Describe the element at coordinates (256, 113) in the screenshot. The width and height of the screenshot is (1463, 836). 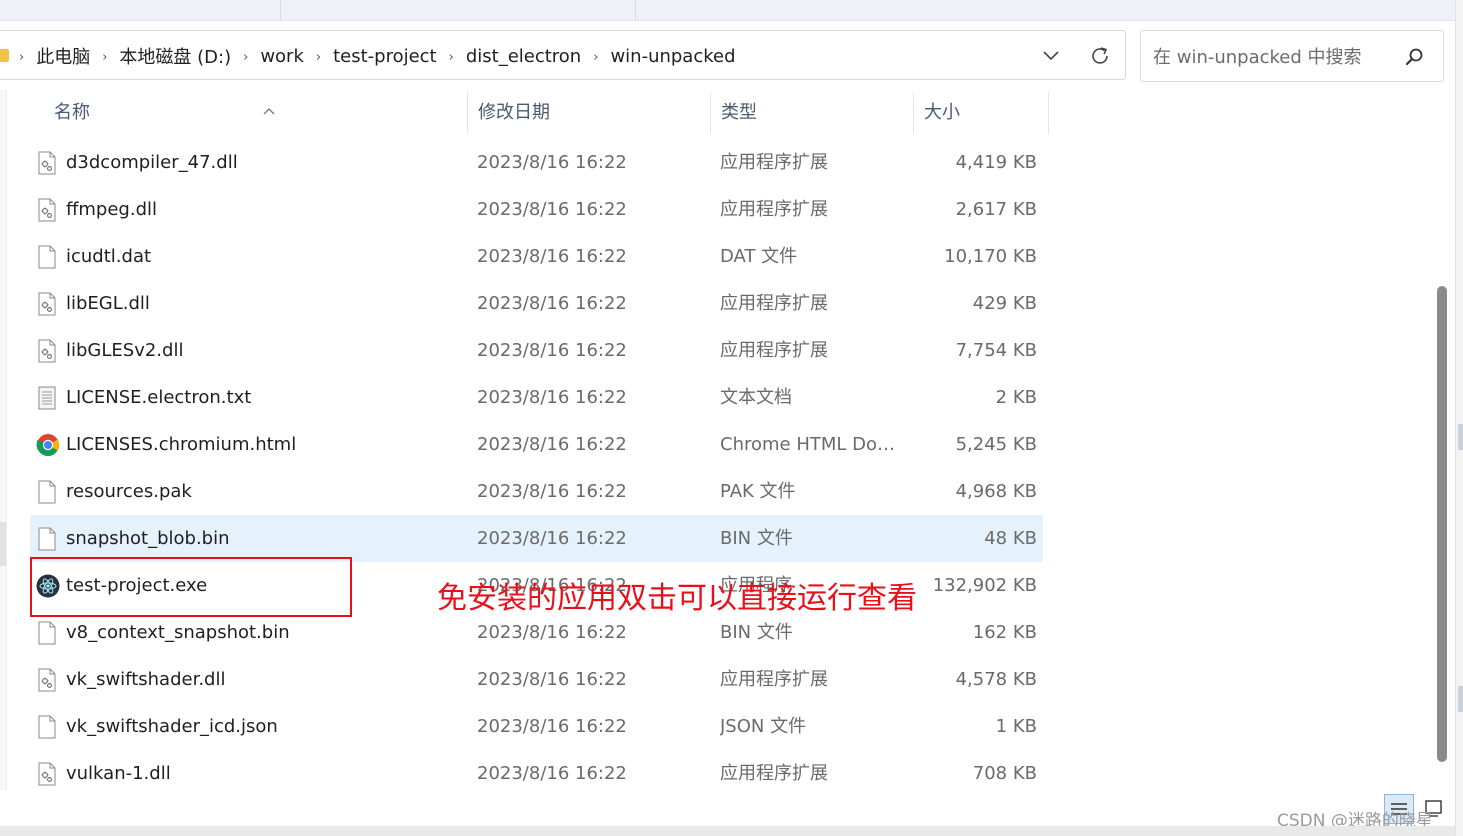
I see `column-header-name: 名称` at that location.